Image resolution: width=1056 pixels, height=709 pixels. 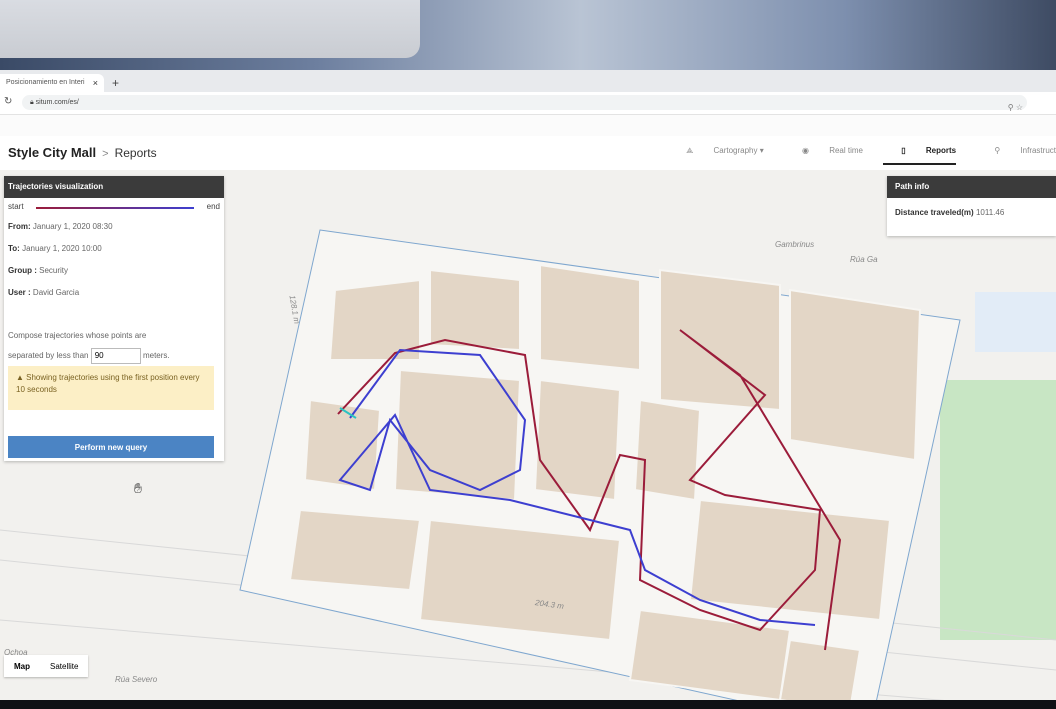 What do you see at coordinates (8, 101) in the screenshot?
I see `reload-icon: ↻` at bounding box center [8, 101].